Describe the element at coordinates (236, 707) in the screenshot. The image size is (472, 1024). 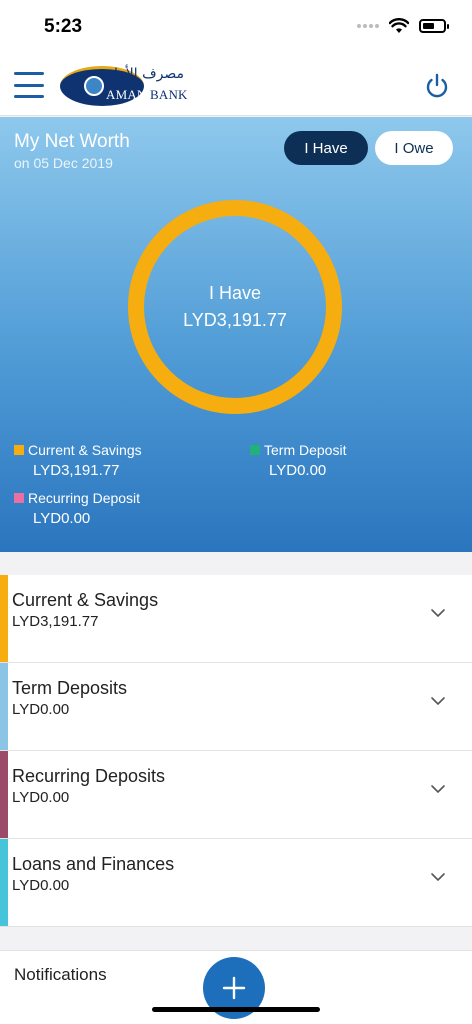
I see `account-row-term-deposits: Term Deposits LYD0.00` at that location.